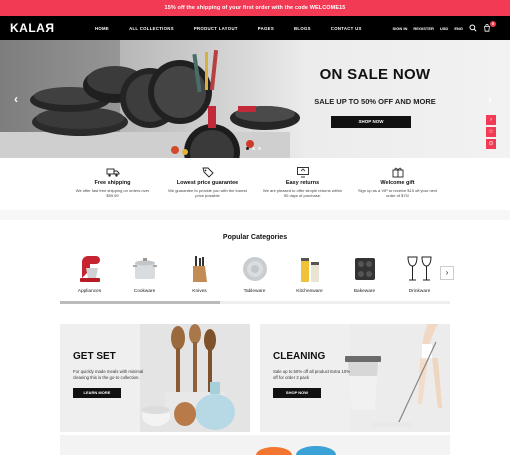 Image resolution: width=510 pixels, height=455 pixels. What do you see at coordinates (473, 28) in the screenshot?
I see `search-icon` at bounding box center [473, 28].